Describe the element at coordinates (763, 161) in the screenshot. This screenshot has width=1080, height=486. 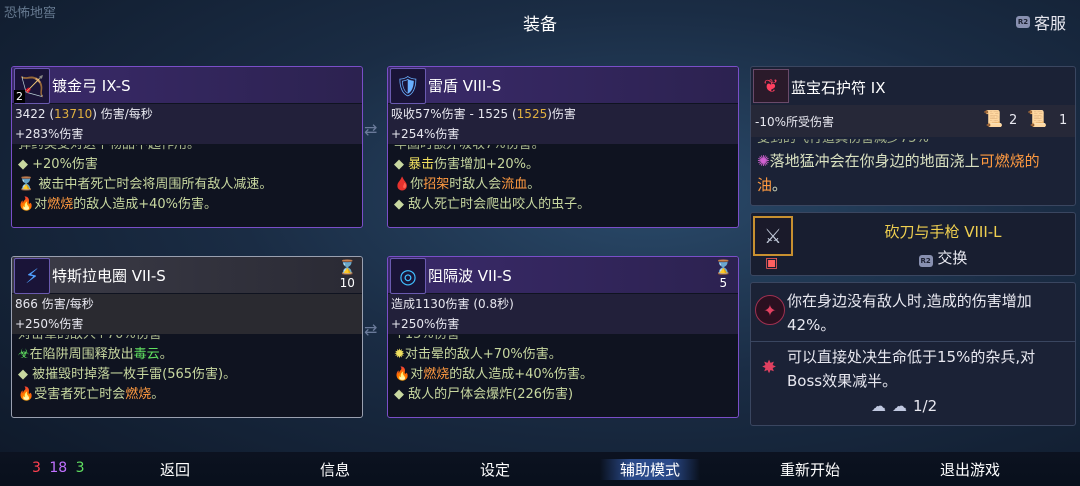
I see `oil-icon: ✺` at that location.